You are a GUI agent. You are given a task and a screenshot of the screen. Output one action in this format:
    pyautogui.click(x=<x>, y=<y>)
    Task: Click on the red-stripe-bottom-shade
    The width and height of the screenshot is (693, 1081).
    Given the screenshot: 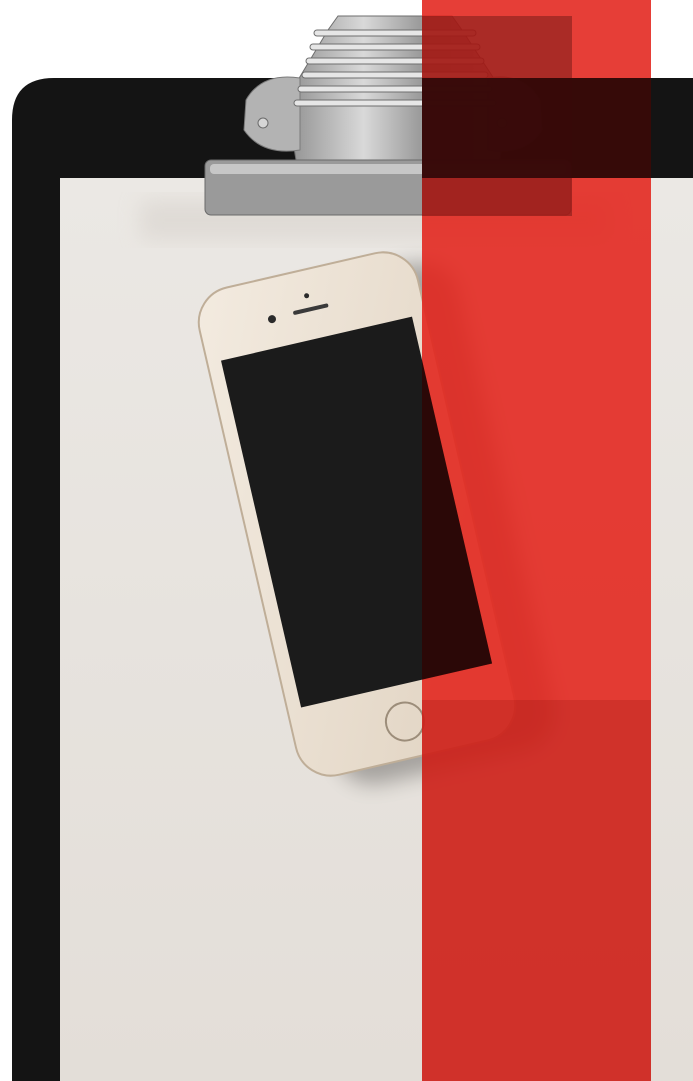 What is the action you would take?
    pyautogui.click(x=536, y=890)
    